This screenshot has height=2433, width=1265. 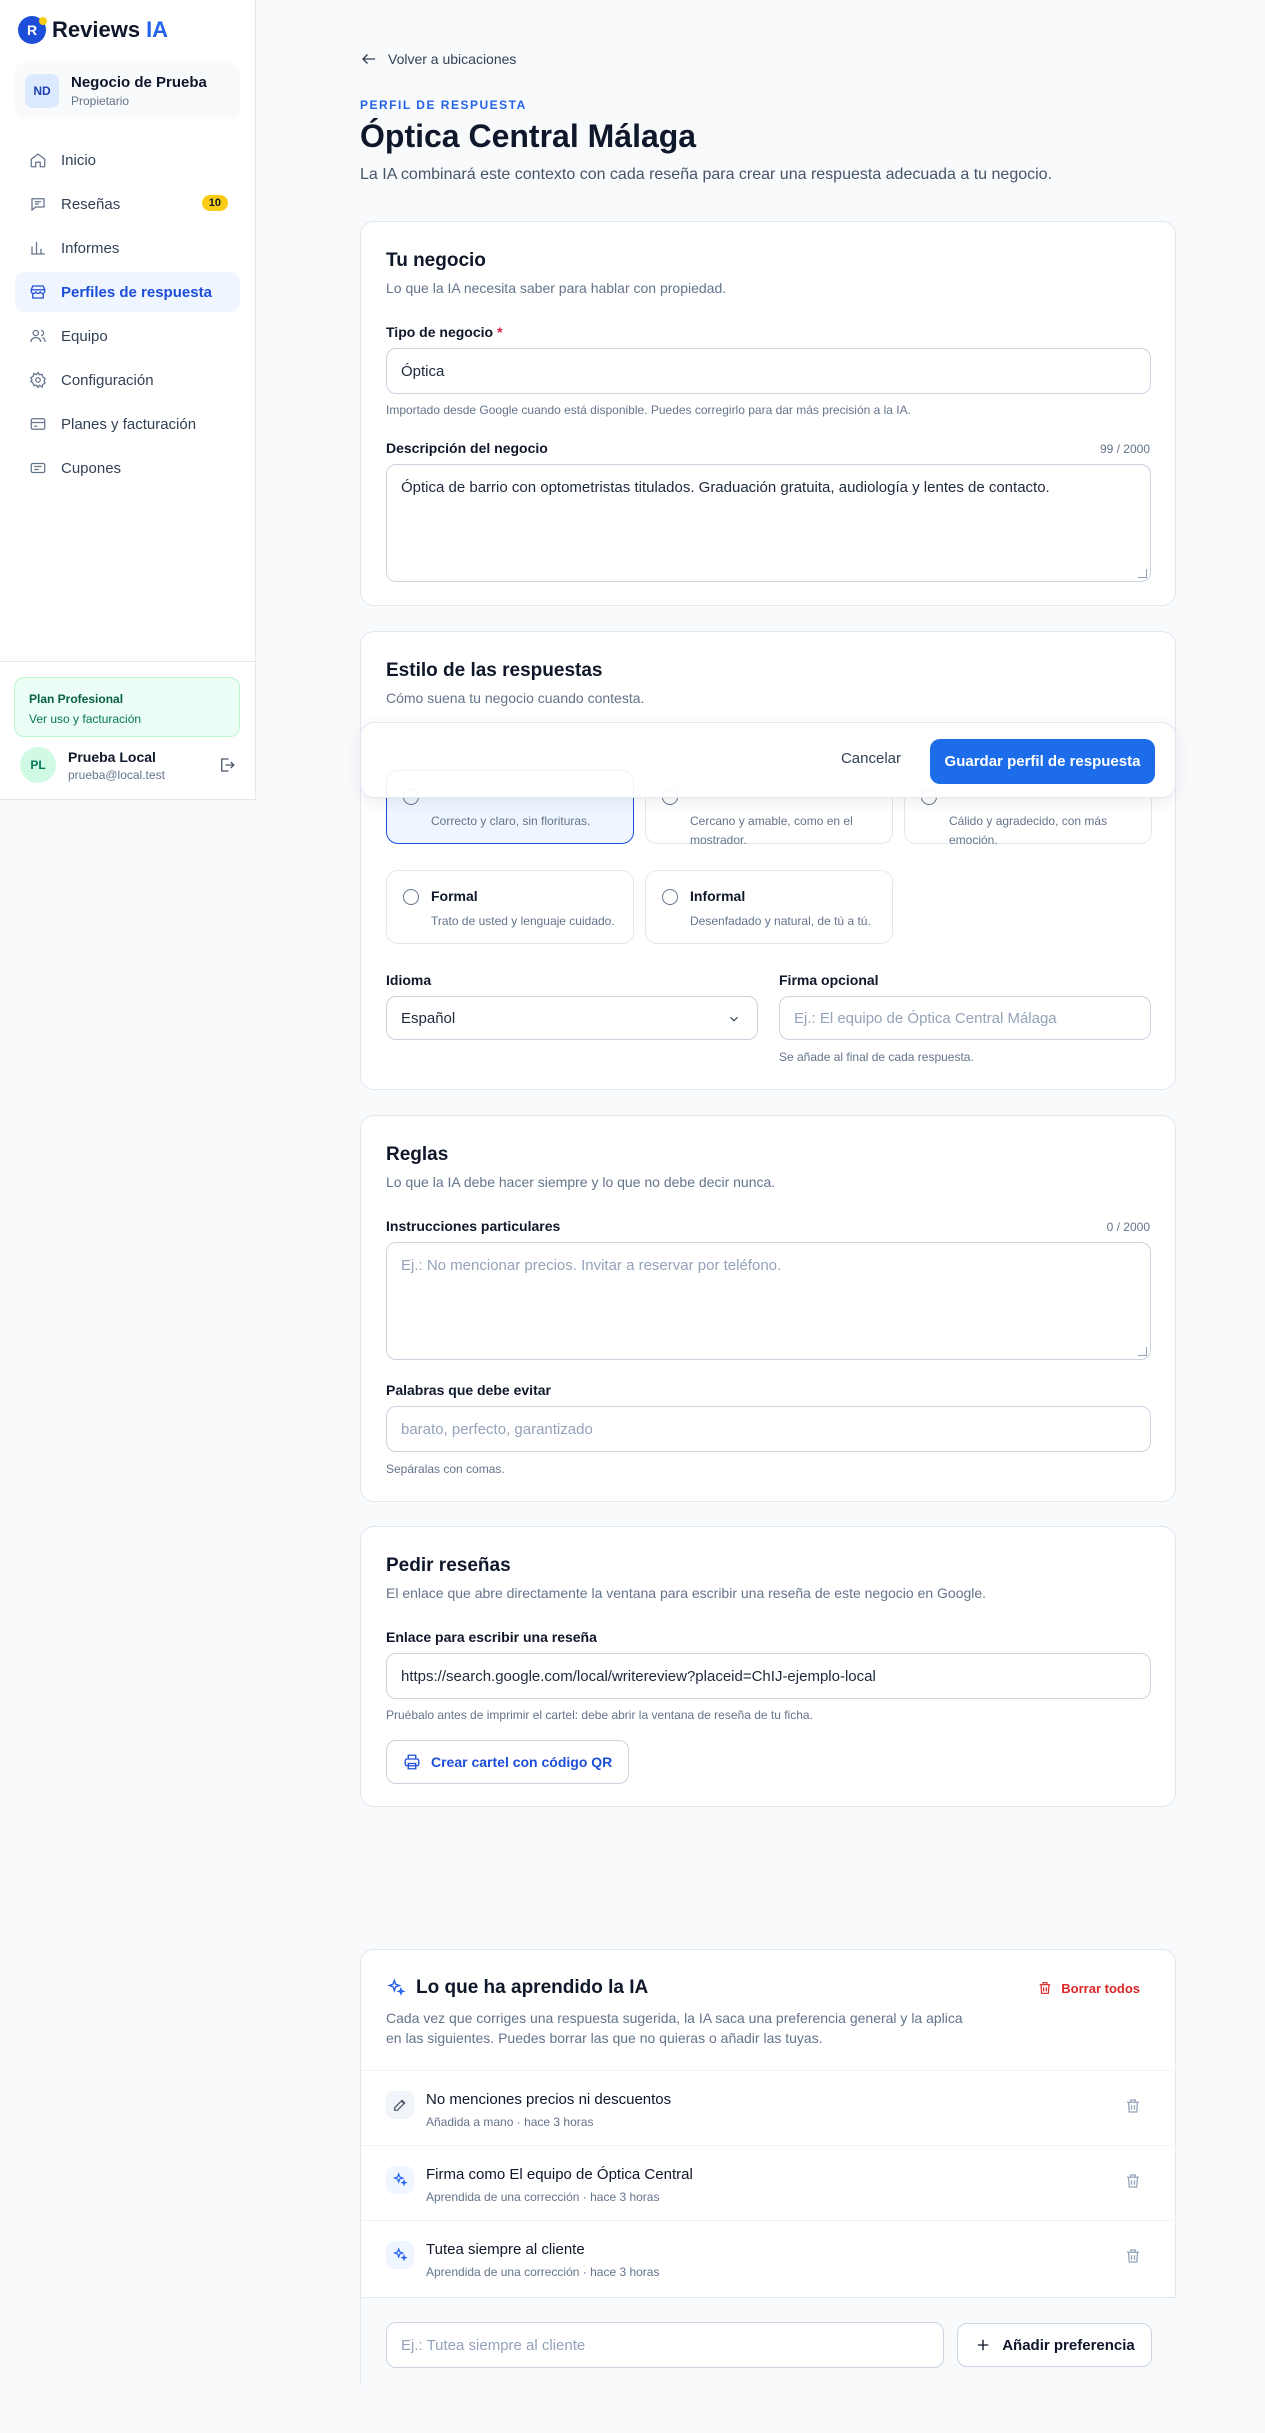 I want to click on brand-logo: R Reviews IA, so click(x=93, y=30).